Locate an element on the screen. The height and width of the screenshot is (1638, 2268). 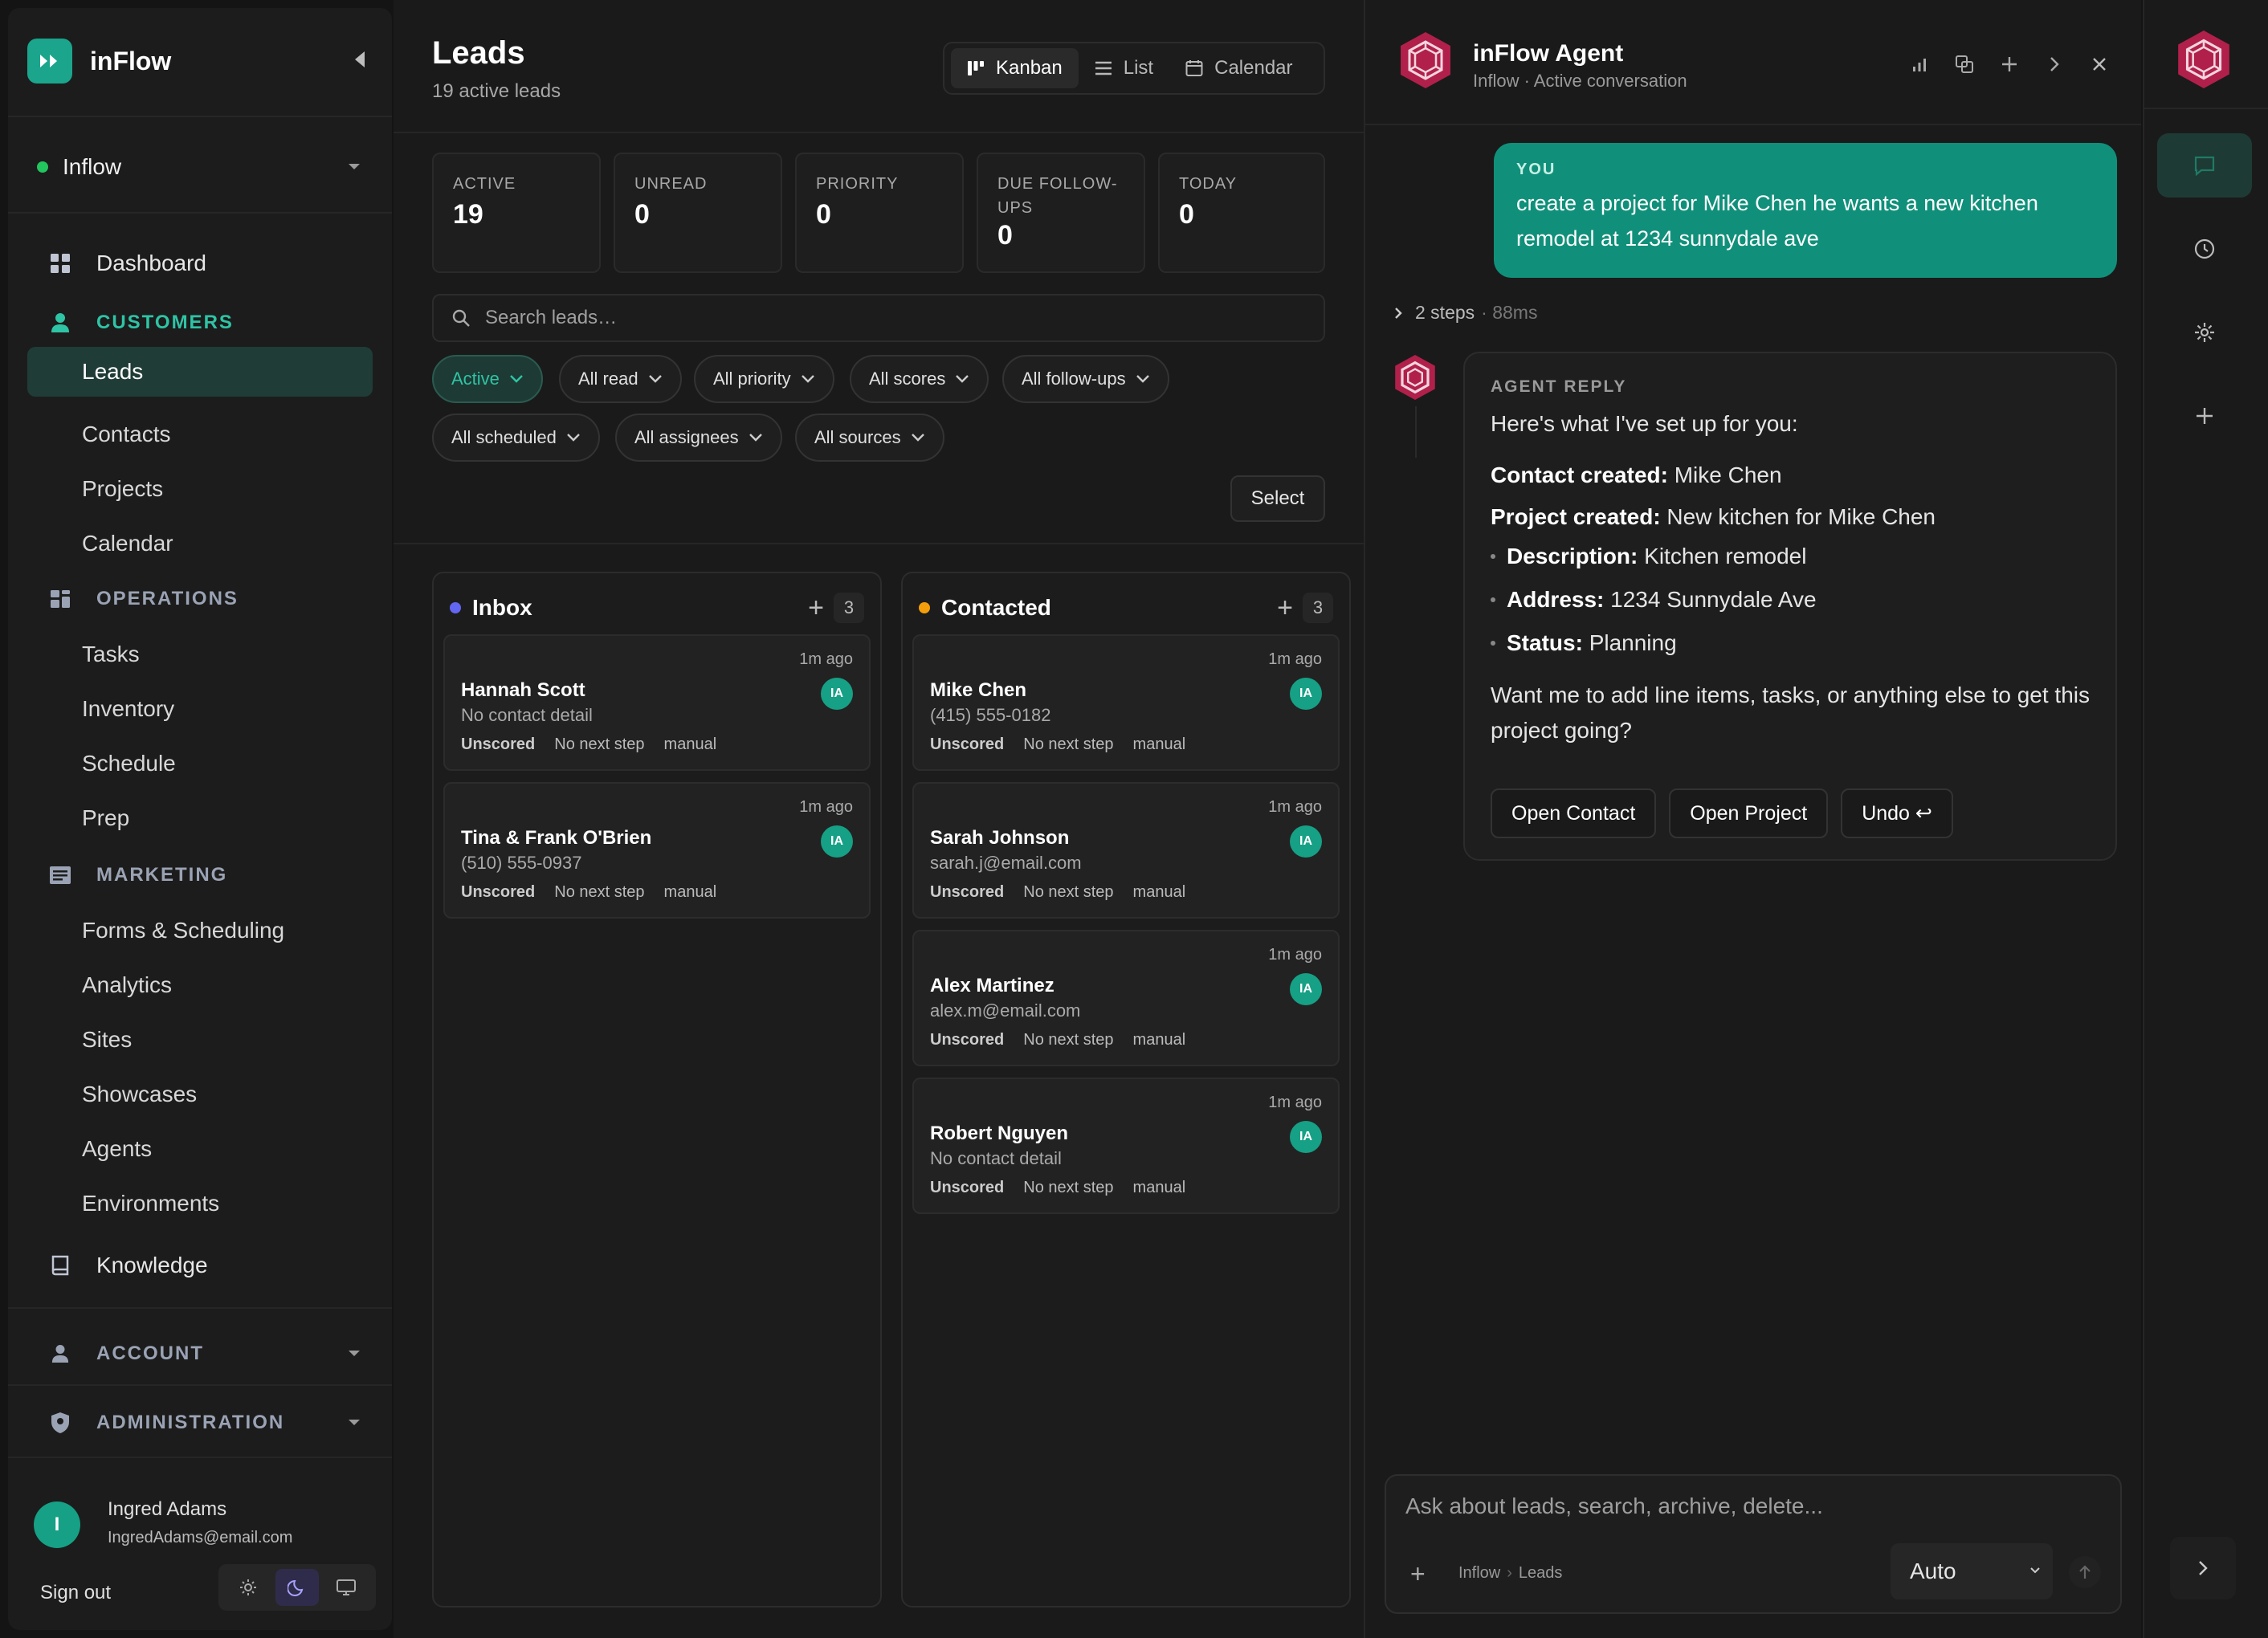
lead-source: manual is located at coordinates (1159, 744).